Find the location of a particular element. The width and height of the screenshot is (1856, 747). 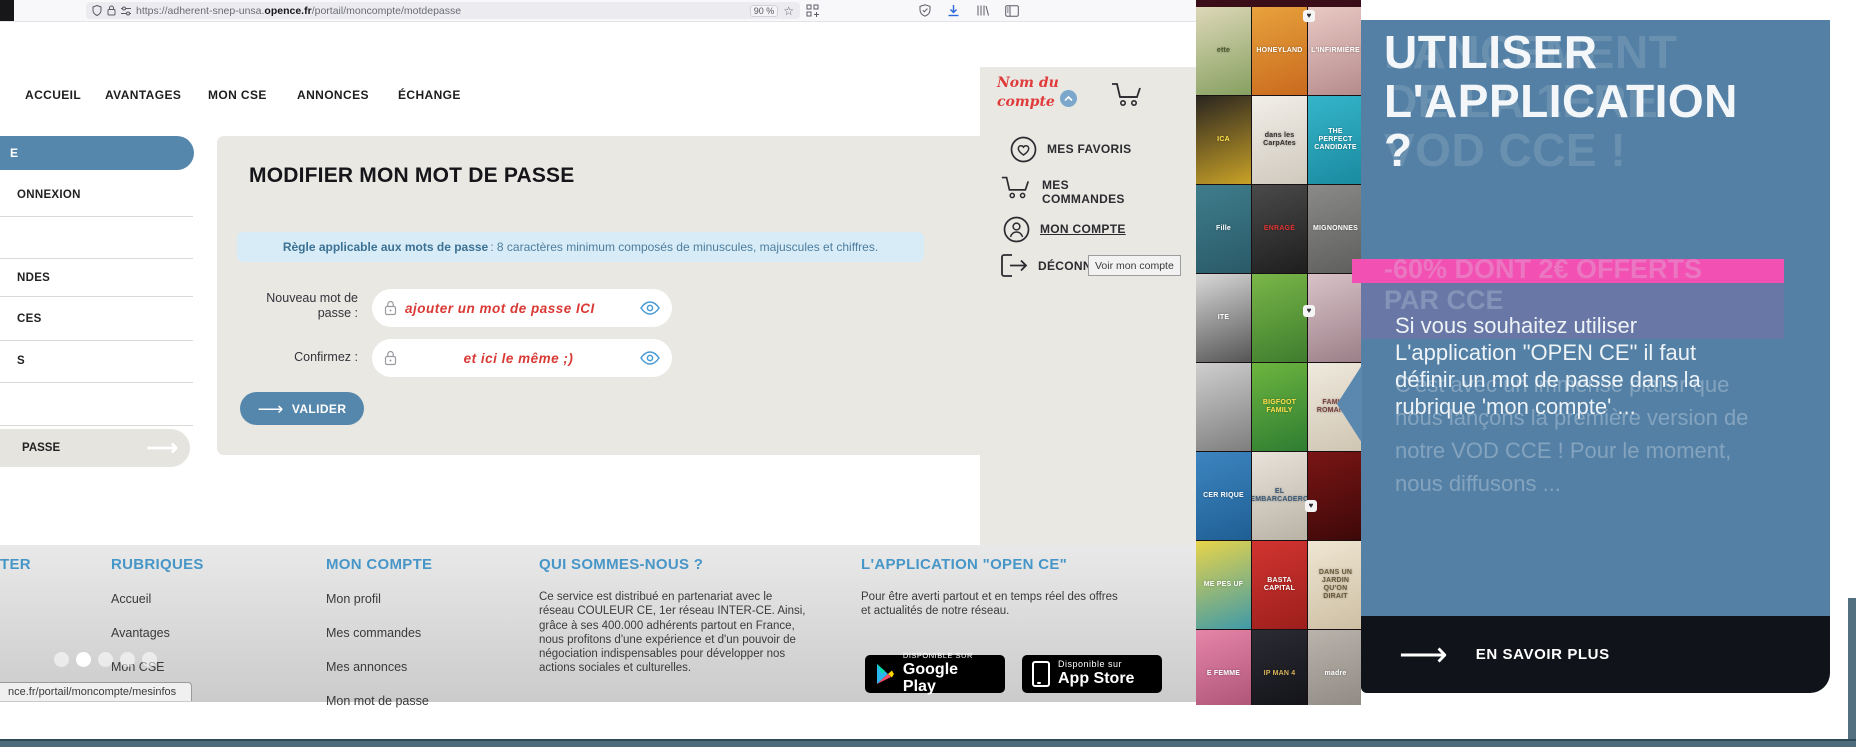

poster-tile: ME PES UF is located at coordinates (1223, 585).